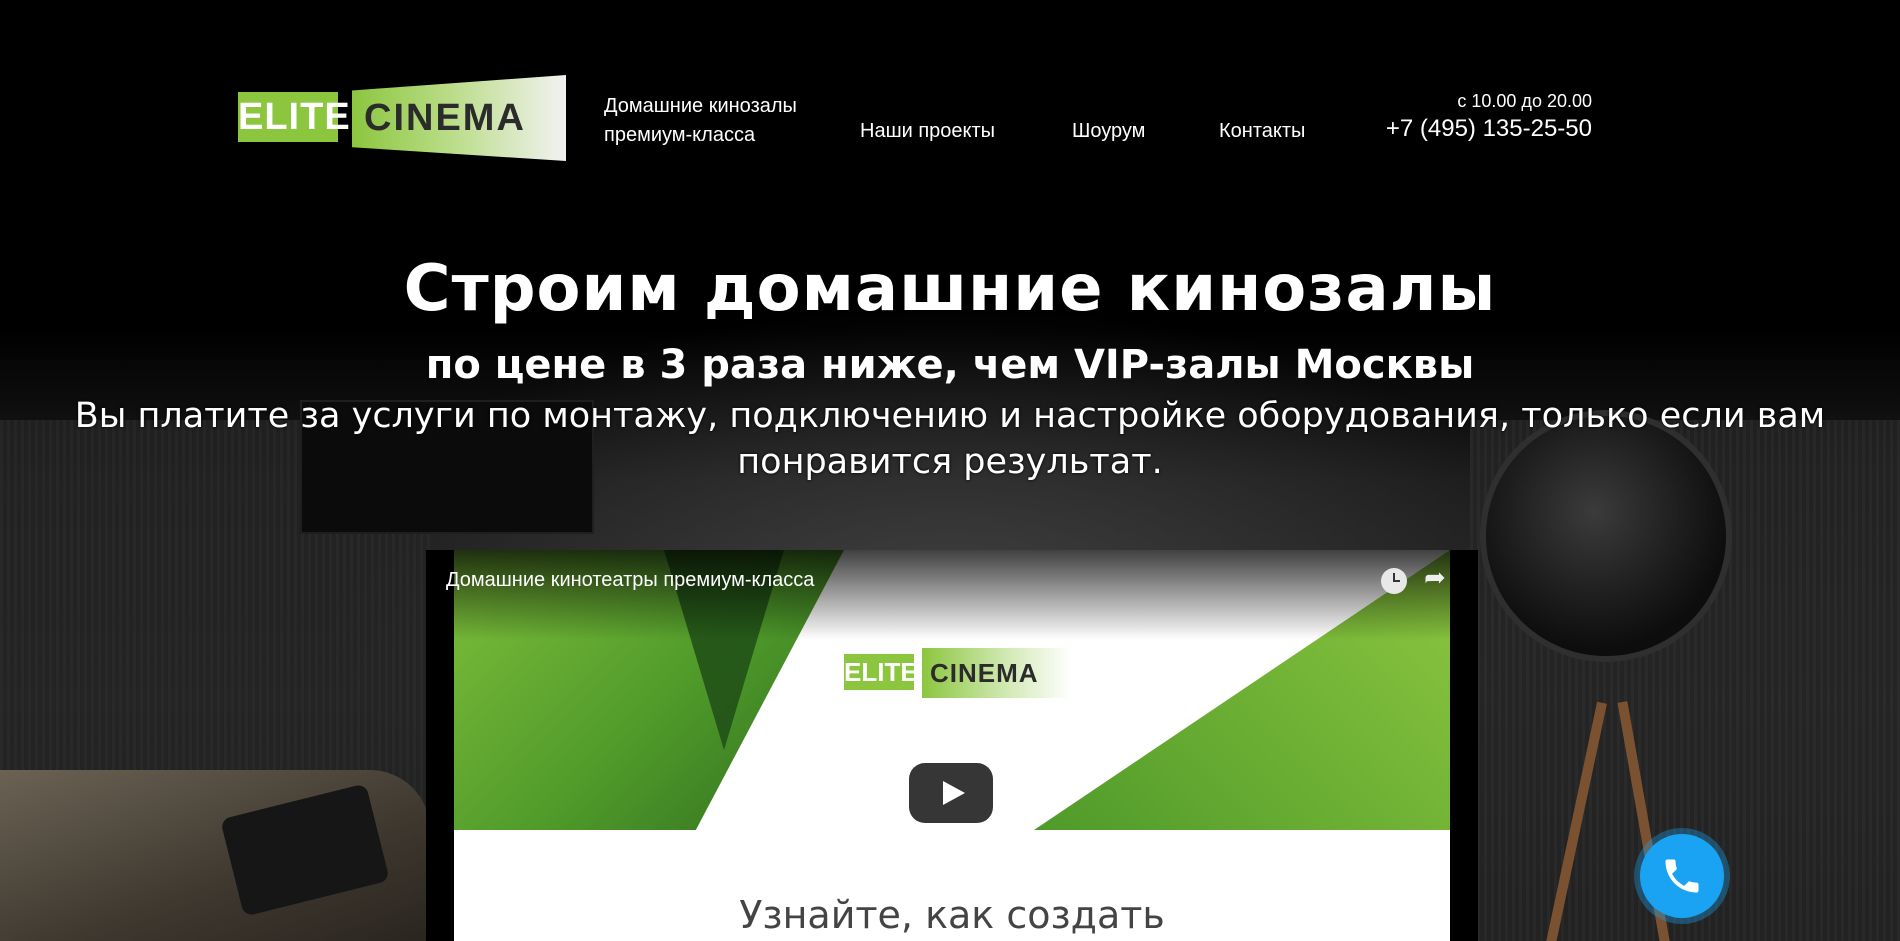  What do you see at coordinates (630, 580) in the screenshot?
I see `video-title: Домашние кинотеатры премиум-класса` at bounding box center [630, 580].